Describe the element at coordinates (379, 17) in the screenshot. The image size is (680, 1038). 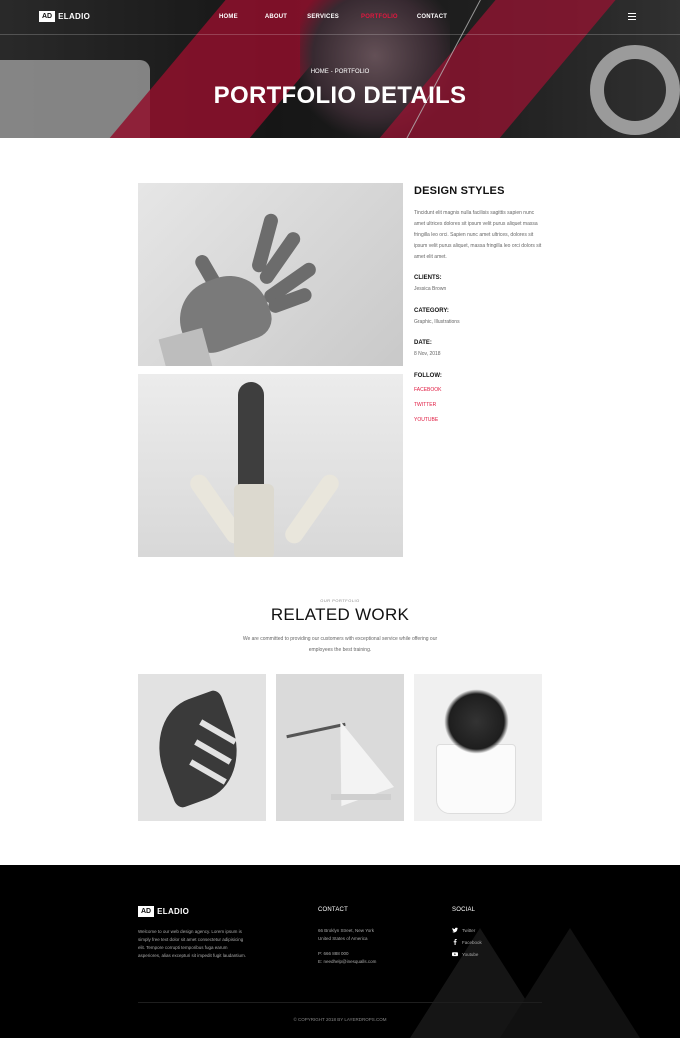
I see `nav-item-portfolio: PORTFOLIO` at that location.